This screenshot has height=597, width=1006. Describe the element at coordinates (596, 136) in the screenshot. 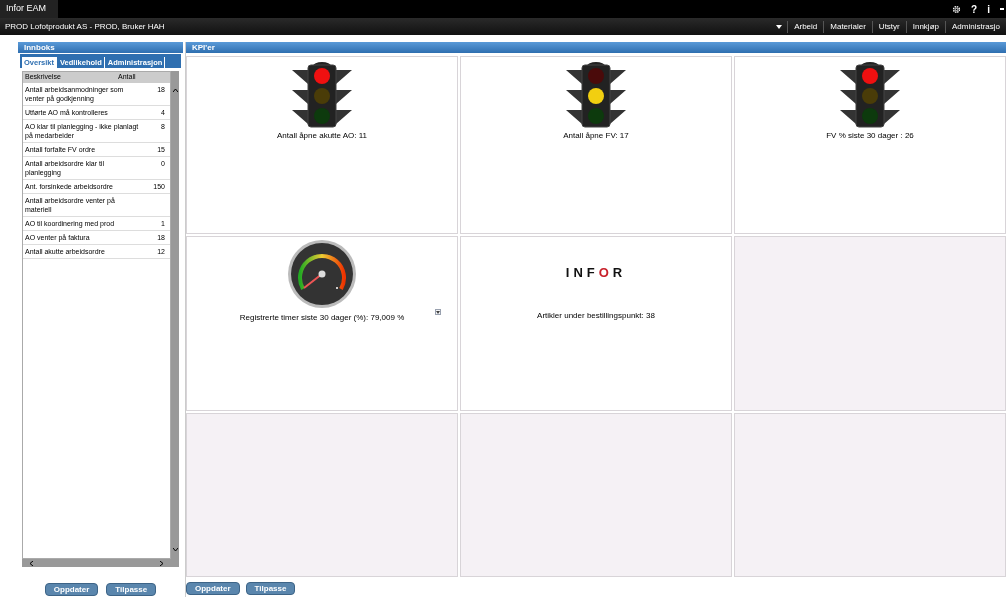

I see `kpi-caption: Antall åpne FV: 17` at that location.